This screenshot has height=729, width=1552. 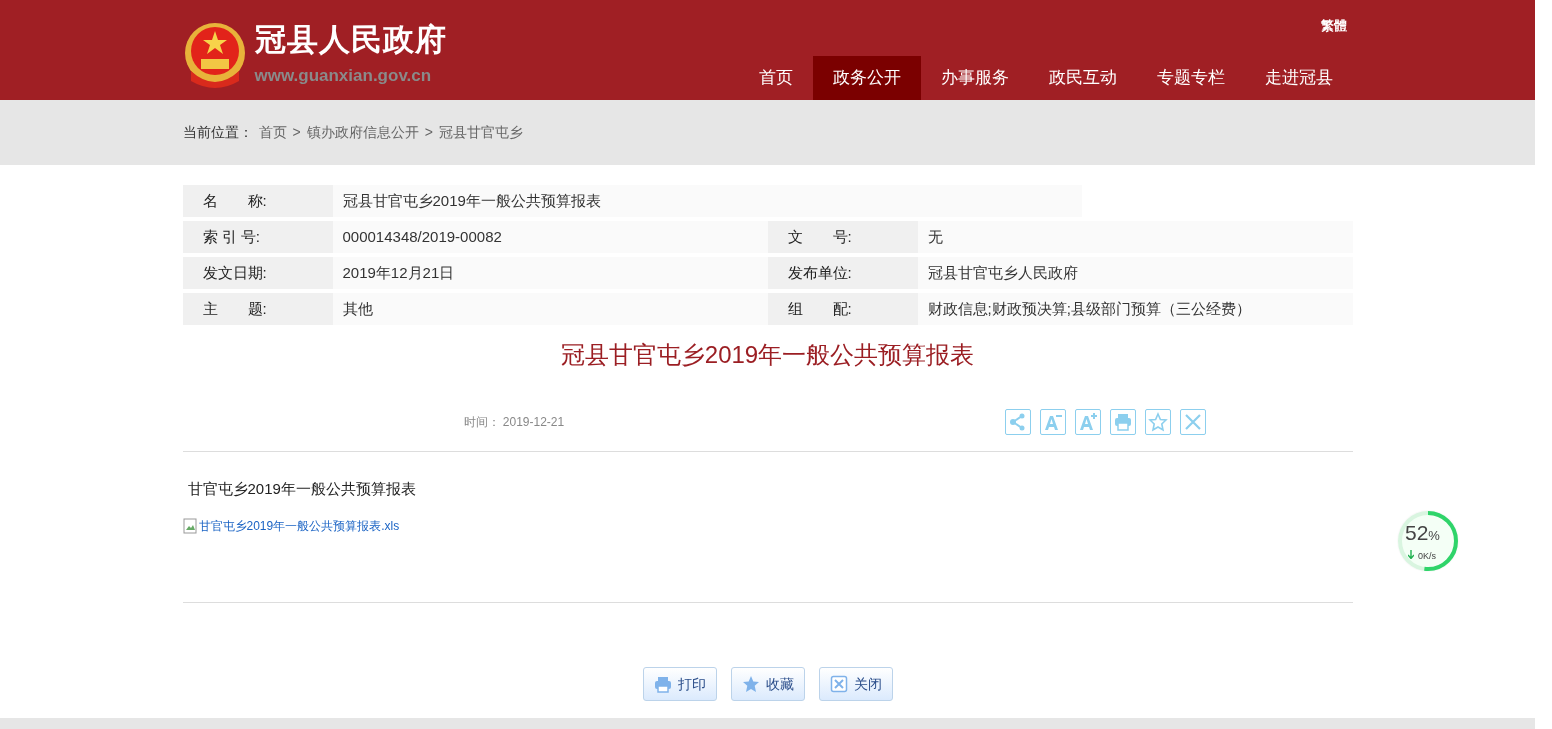 I want to click on emblem-logo, so click(x=214, y=56).